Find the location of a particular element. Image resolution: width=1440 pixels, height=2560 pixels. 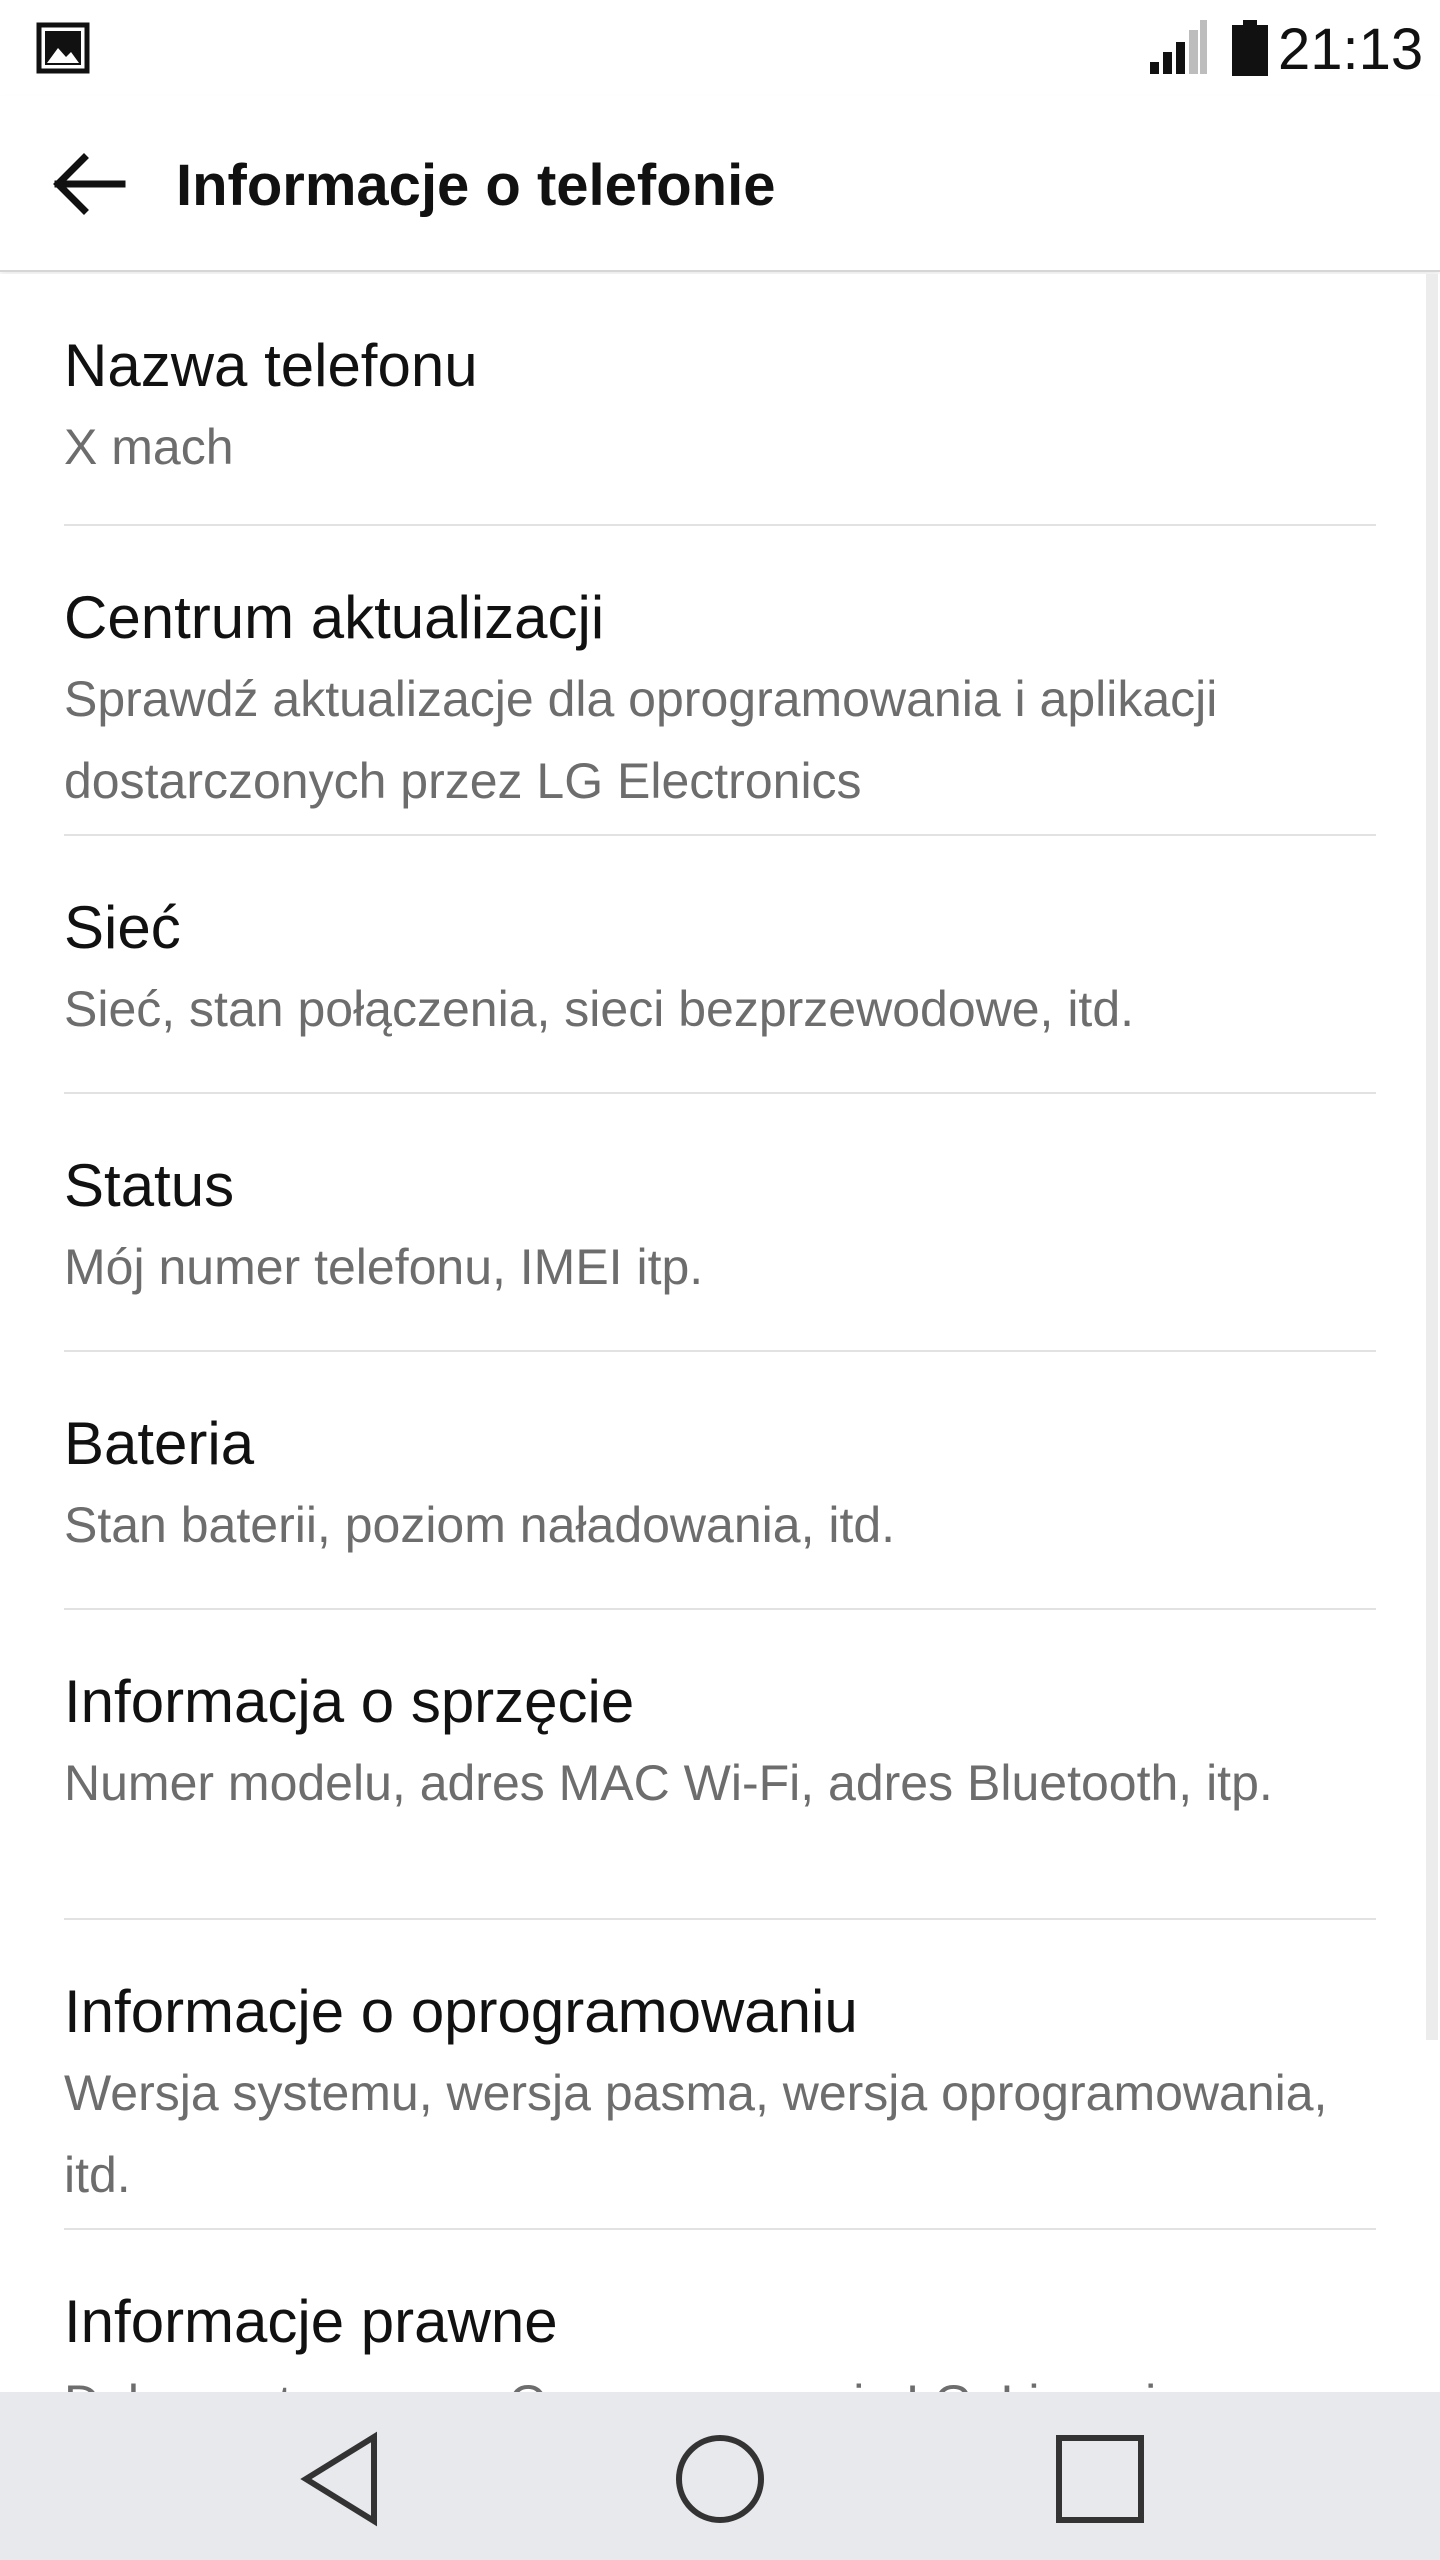

back-triangle-icon is located at coordinates (341, 2481).